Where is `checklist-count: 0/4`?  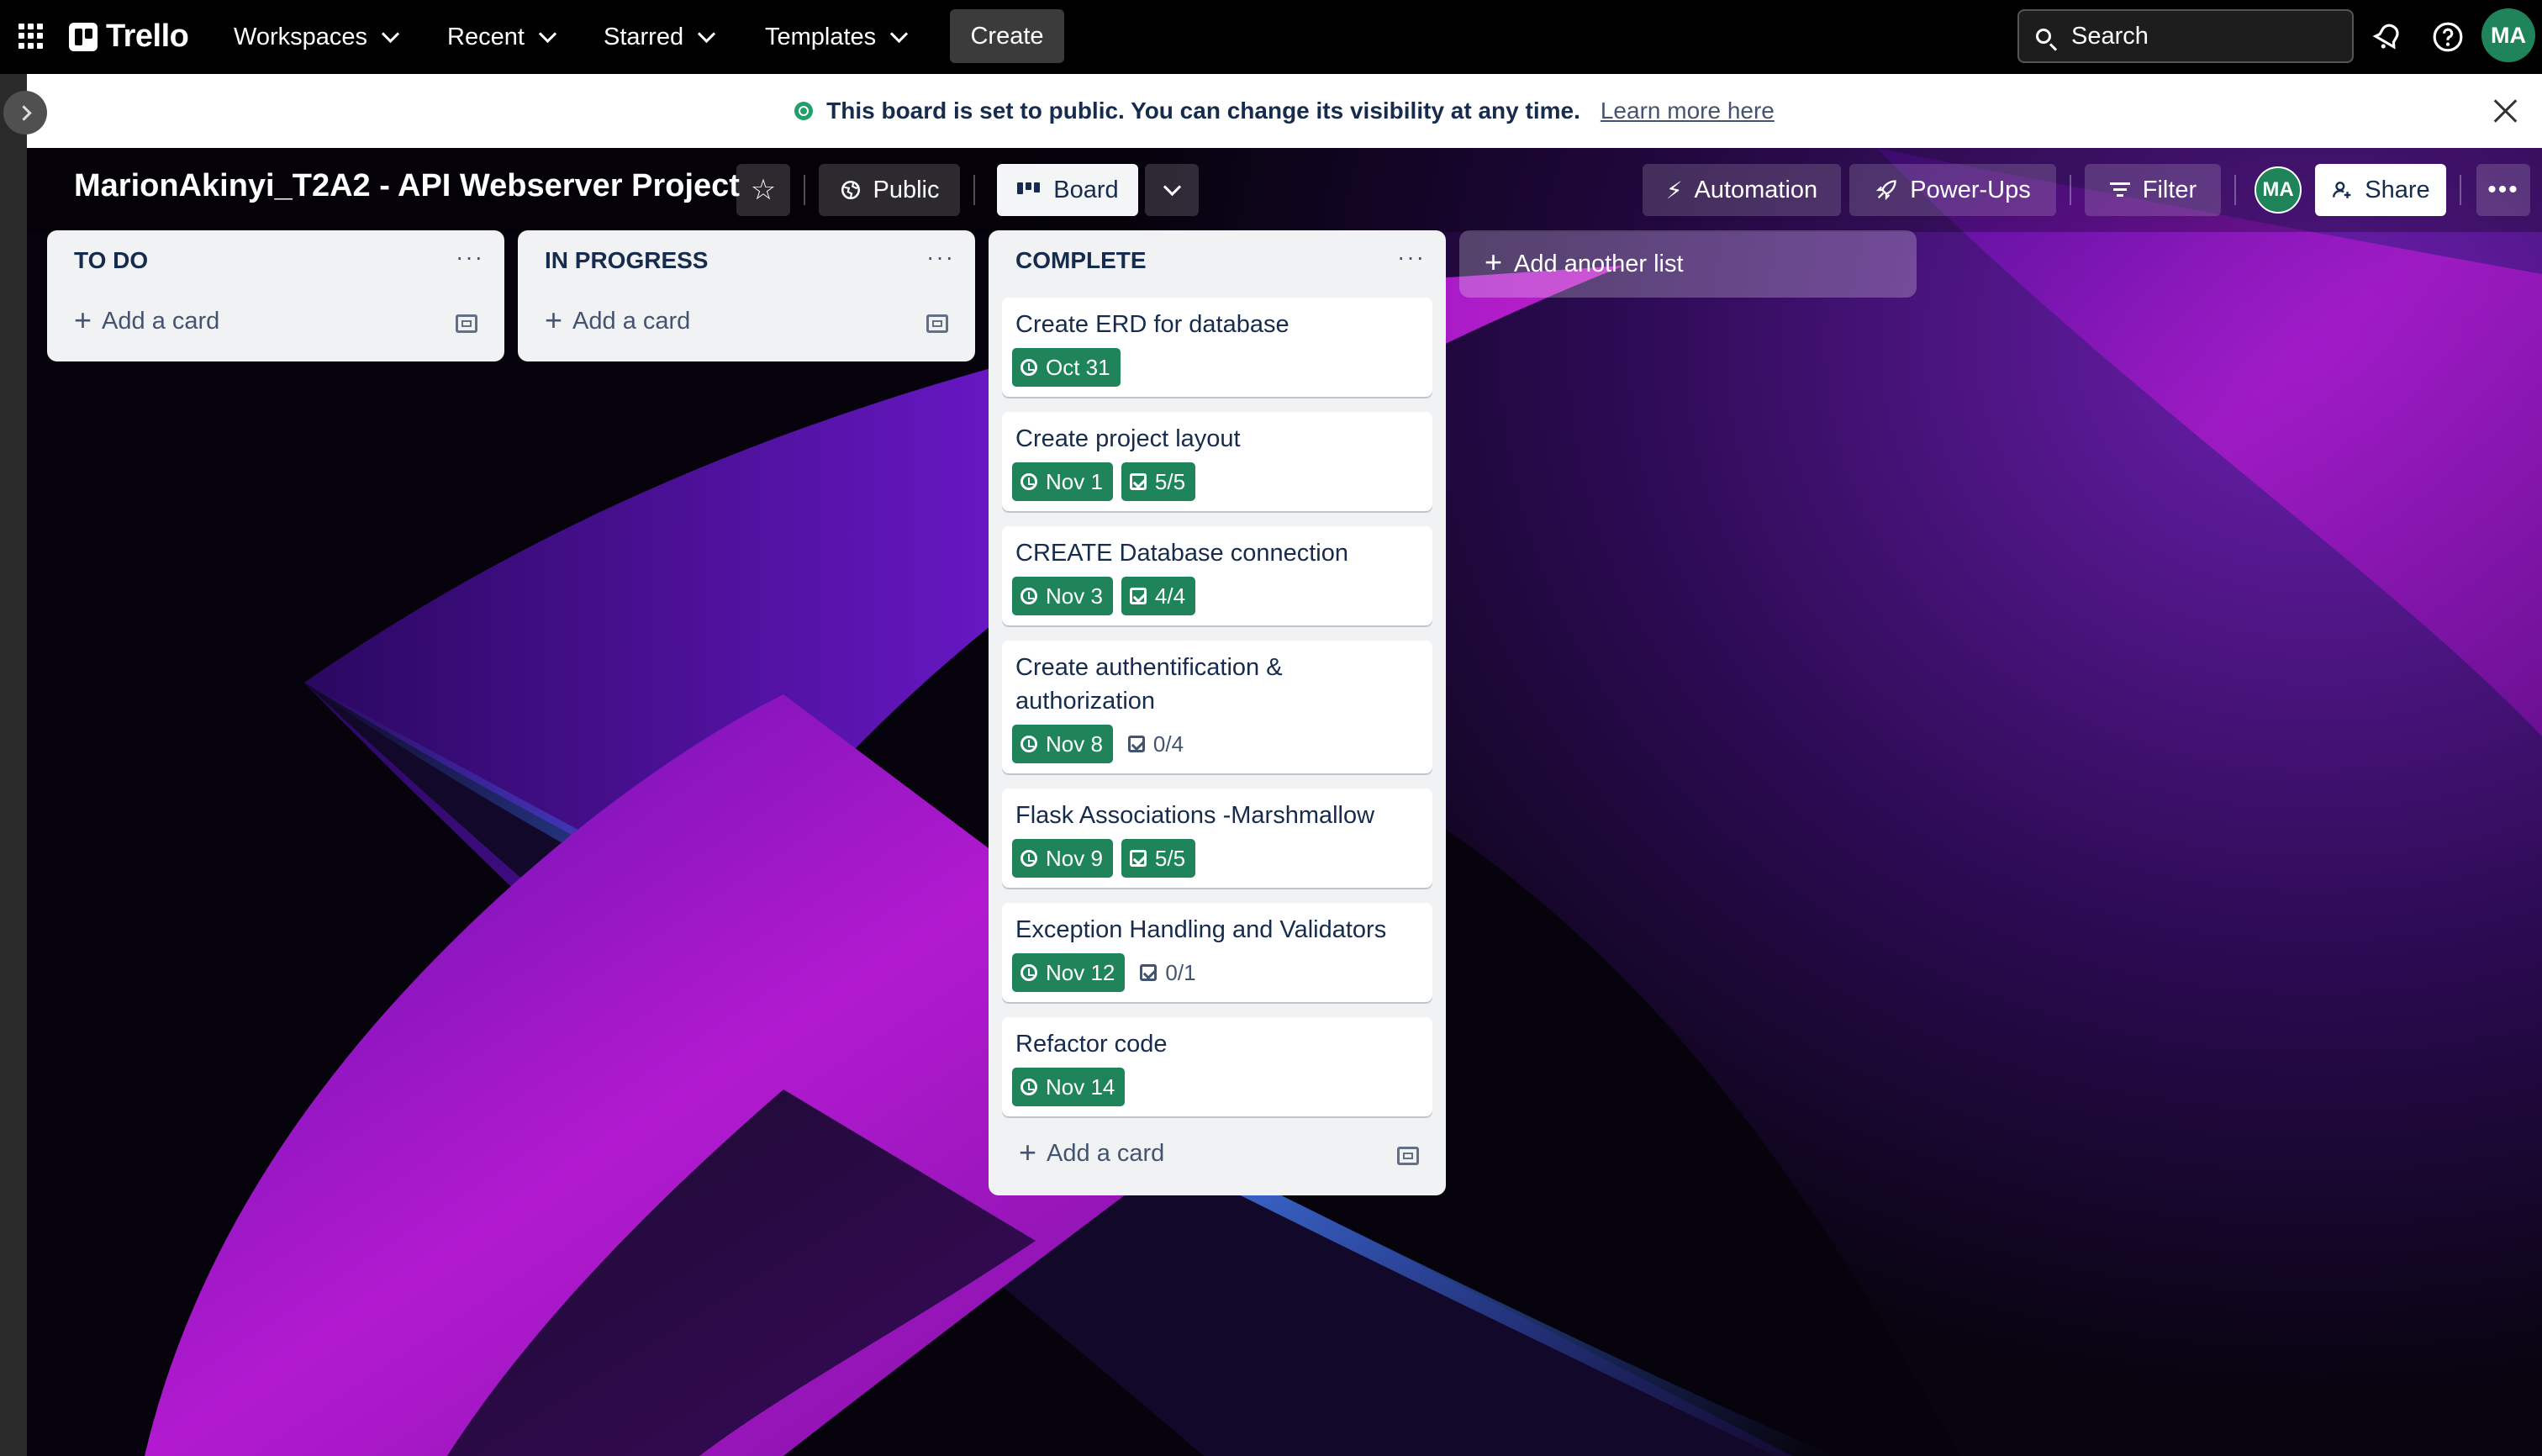
checklist-count: 0/4 is located at coordinates (1168, 744).